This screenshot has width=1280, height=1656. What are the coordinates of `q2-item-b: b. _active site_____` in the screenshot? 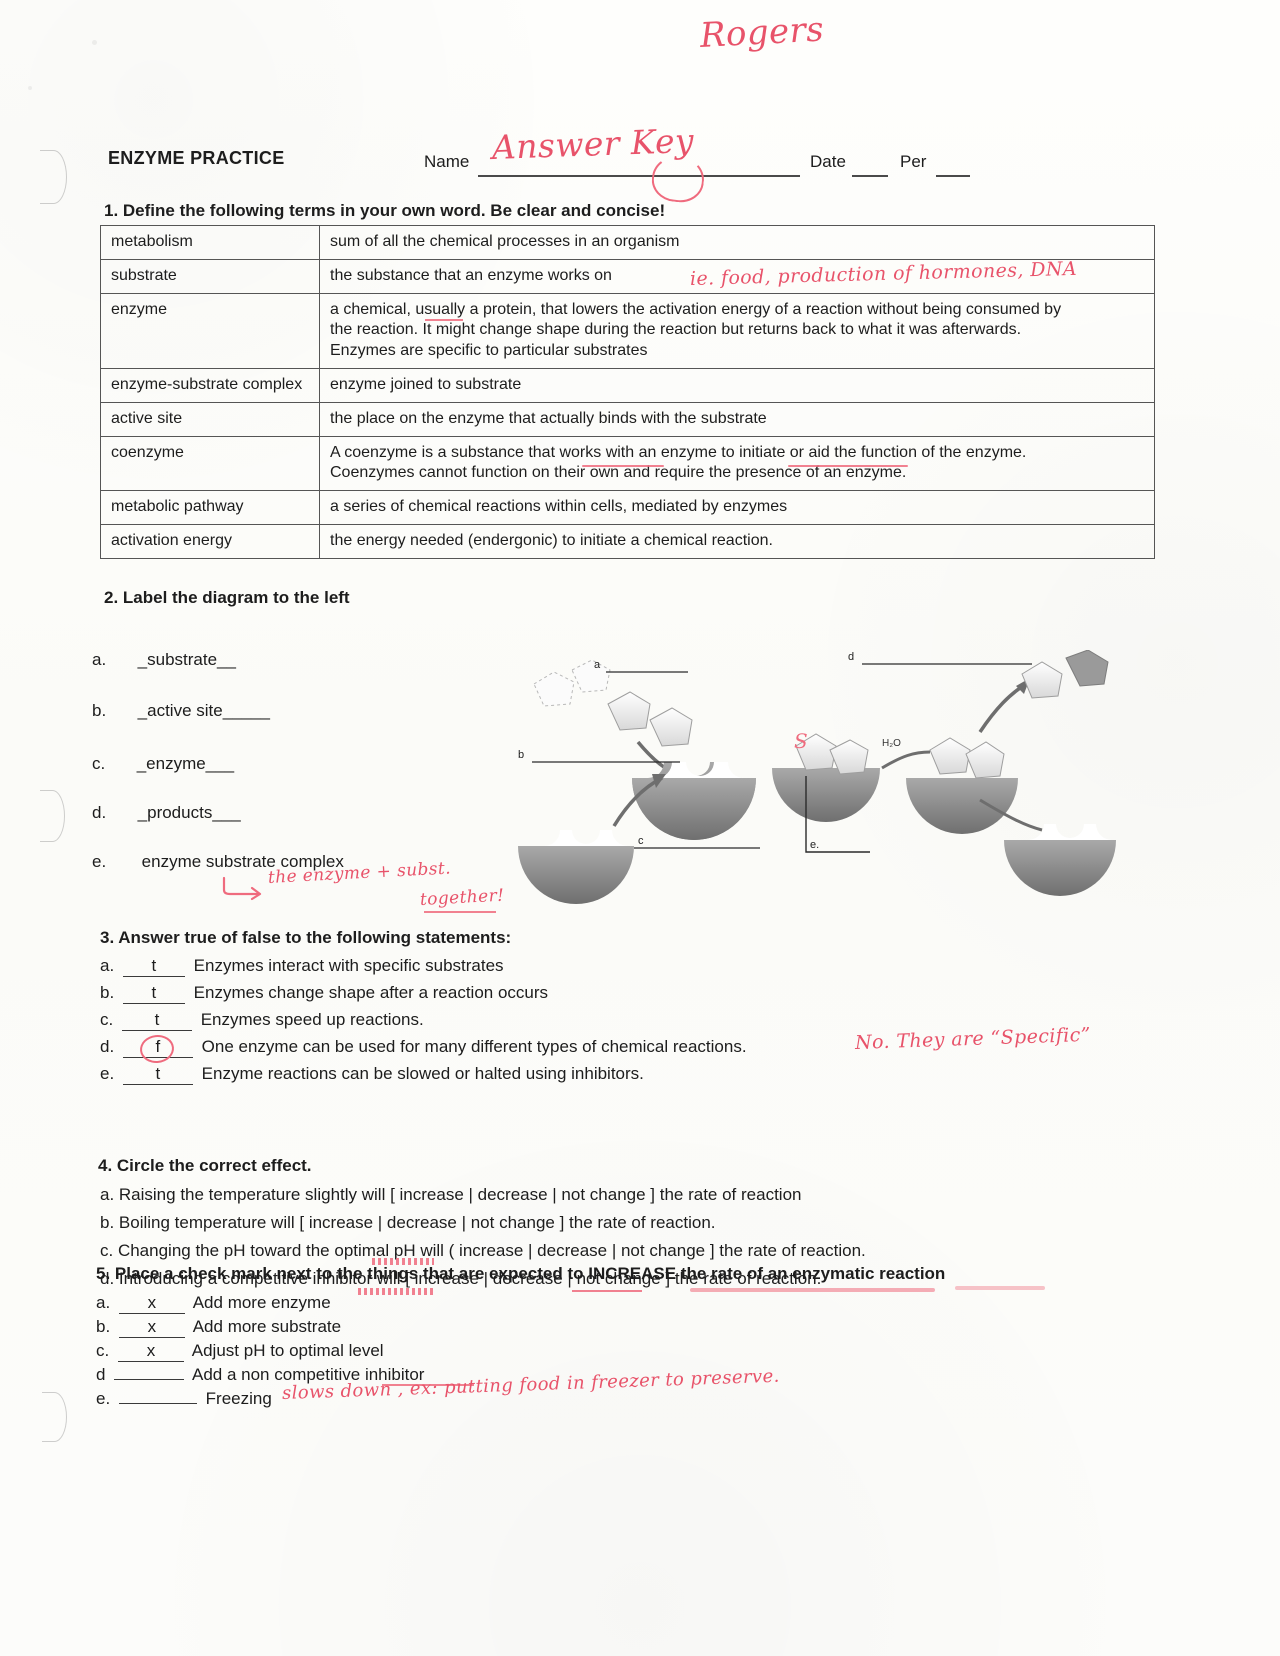 It's located at (181, 711).